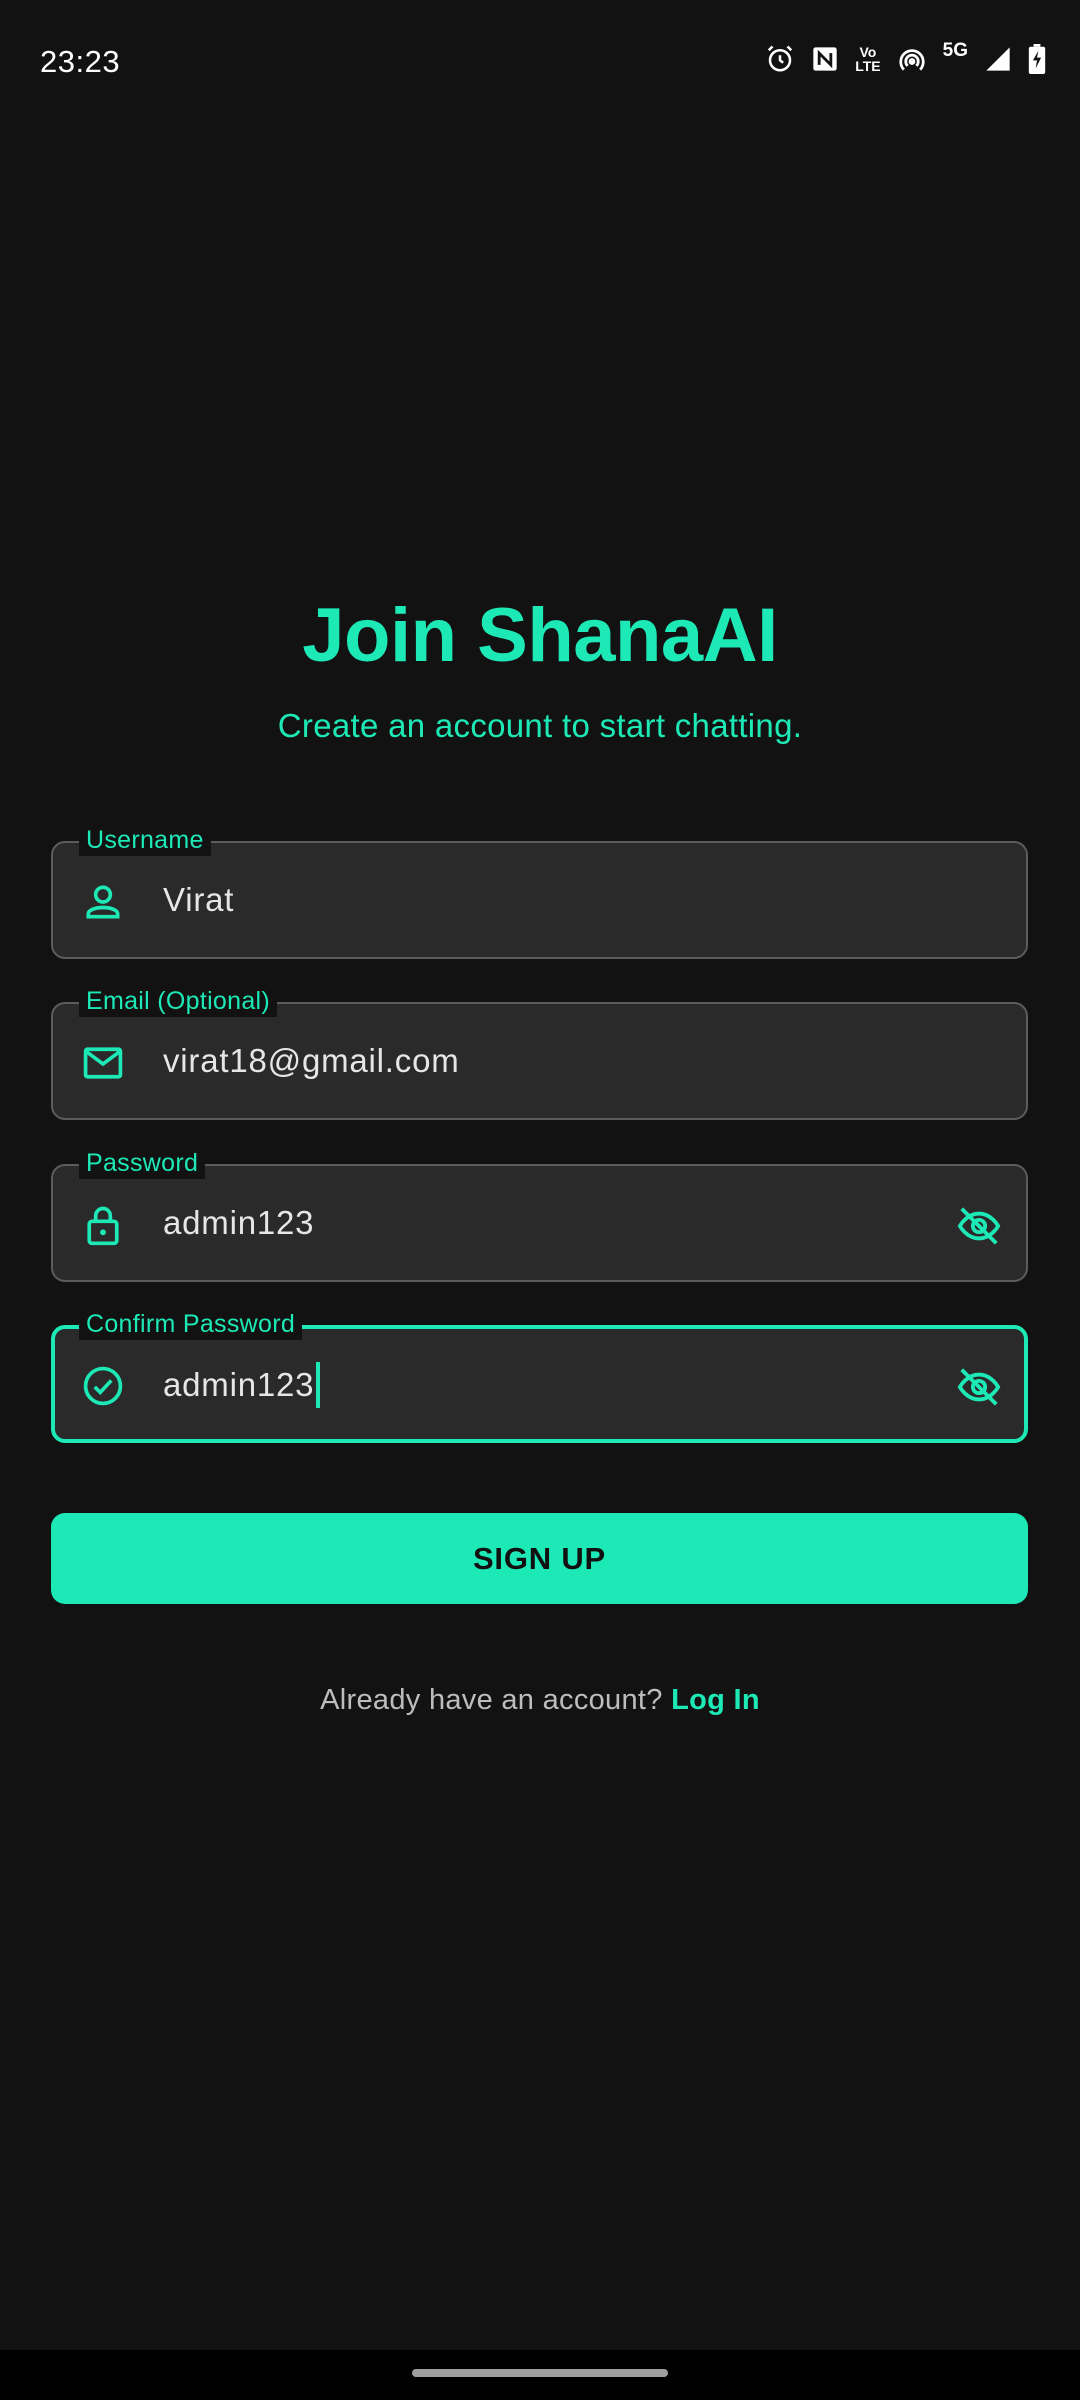 The width and height of the screenshot is (1080, 2400). I want to click on email-label: Email (Optional), so click(178, 1001).